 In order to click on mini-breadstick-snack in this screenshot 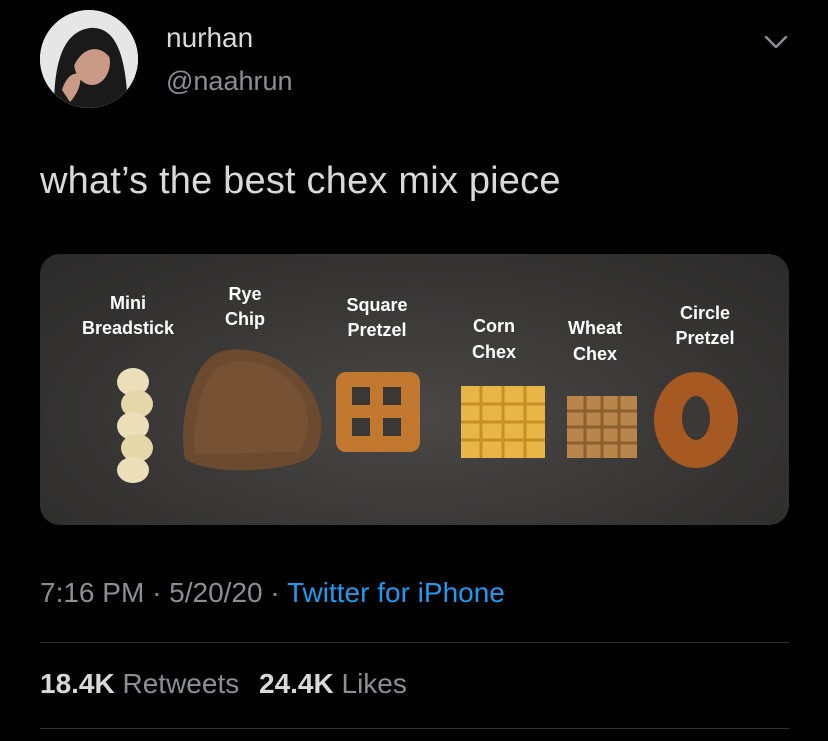, I will do `click(135, 425)`.